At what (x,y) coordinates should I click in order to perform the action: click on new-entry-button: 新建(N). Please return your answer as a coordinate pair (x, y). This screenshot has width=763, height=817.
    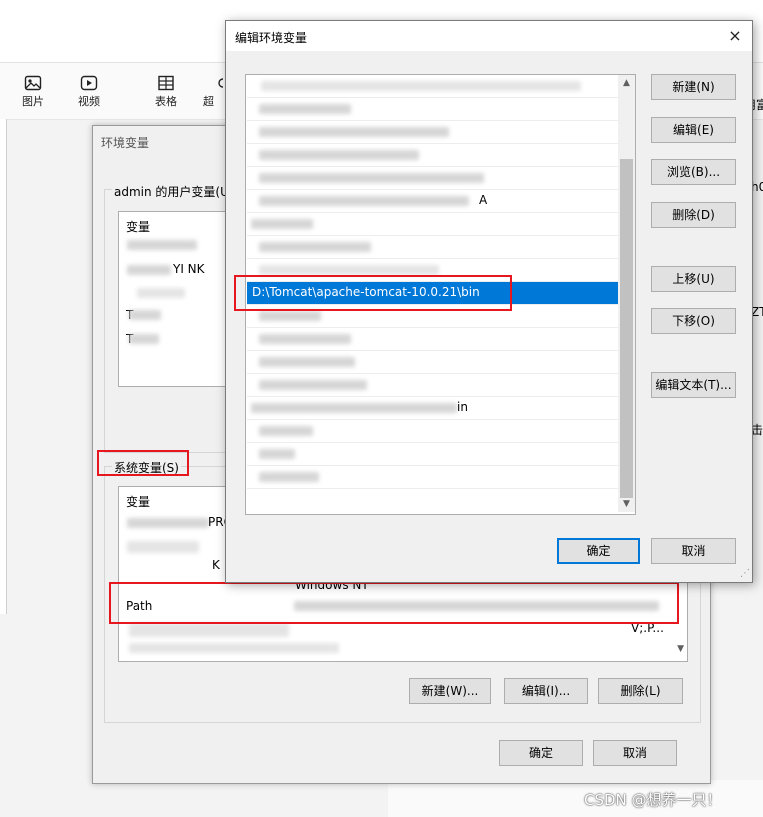
    Looking at the image, I should click on (693, 87).